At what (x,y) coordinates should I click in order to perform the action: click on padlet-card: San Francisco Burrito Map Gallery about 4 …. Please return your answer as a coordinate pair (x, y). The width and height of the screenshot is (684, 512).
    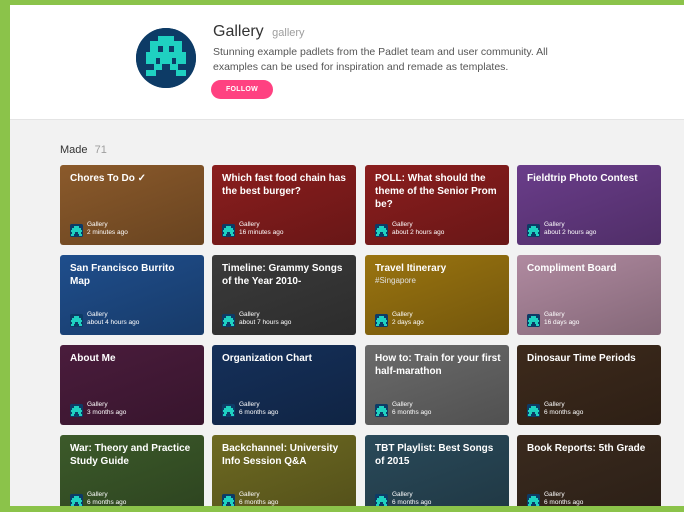
    Looking at the image, I should click on (132, 295).